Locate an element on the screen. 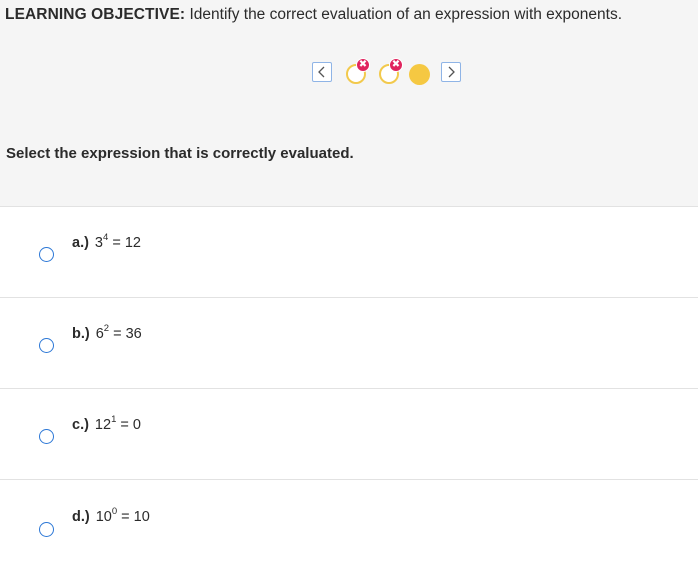 This screenshot has width=698, height=572. option-label: c.) 121 = 0 is located at coordinates (106, 423).